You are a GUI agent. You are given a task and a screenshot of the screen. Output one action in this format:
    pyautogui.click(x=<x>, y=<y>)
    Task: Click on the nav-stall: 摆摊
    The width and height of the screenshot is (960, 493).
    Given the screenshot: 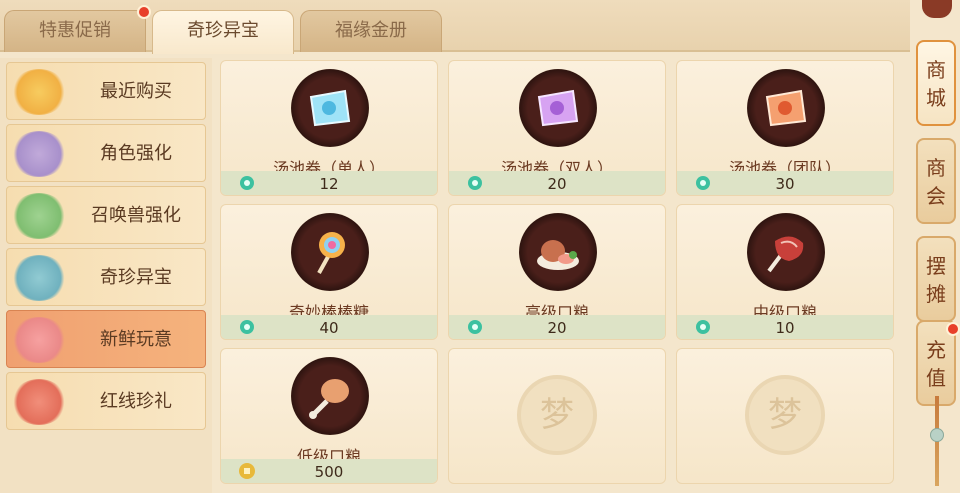 What is the action you would take?
    pyautogui.click(x=936, y=279)
    